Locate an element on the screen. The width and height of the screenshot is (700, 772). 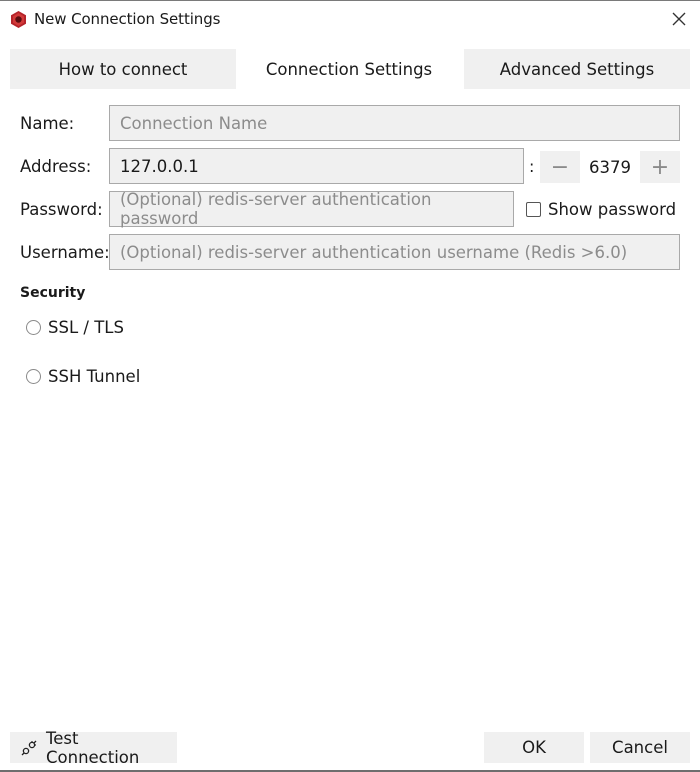
port-input: 6379 is located at coordinates (610, 167).